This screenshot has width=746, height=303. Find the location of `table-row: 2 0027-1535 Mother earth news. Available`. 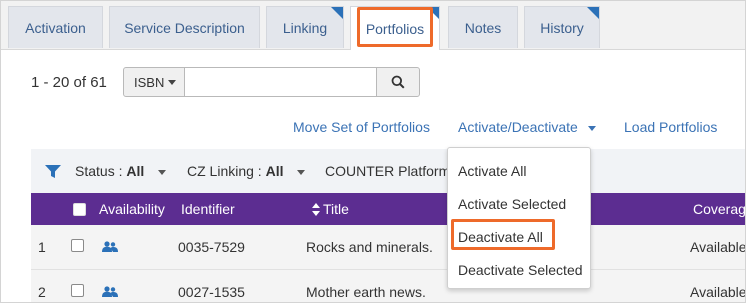

table-row: 2 0027-1535 Mother earth news. Available is located at coordinates (388, 286).